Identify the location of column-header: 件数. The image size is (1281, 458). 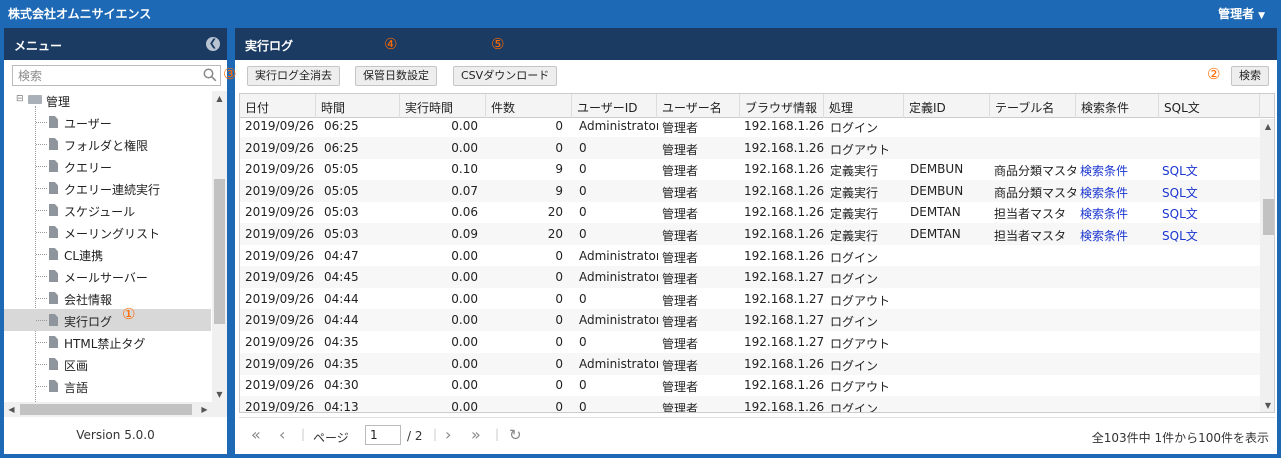
(529, 106).